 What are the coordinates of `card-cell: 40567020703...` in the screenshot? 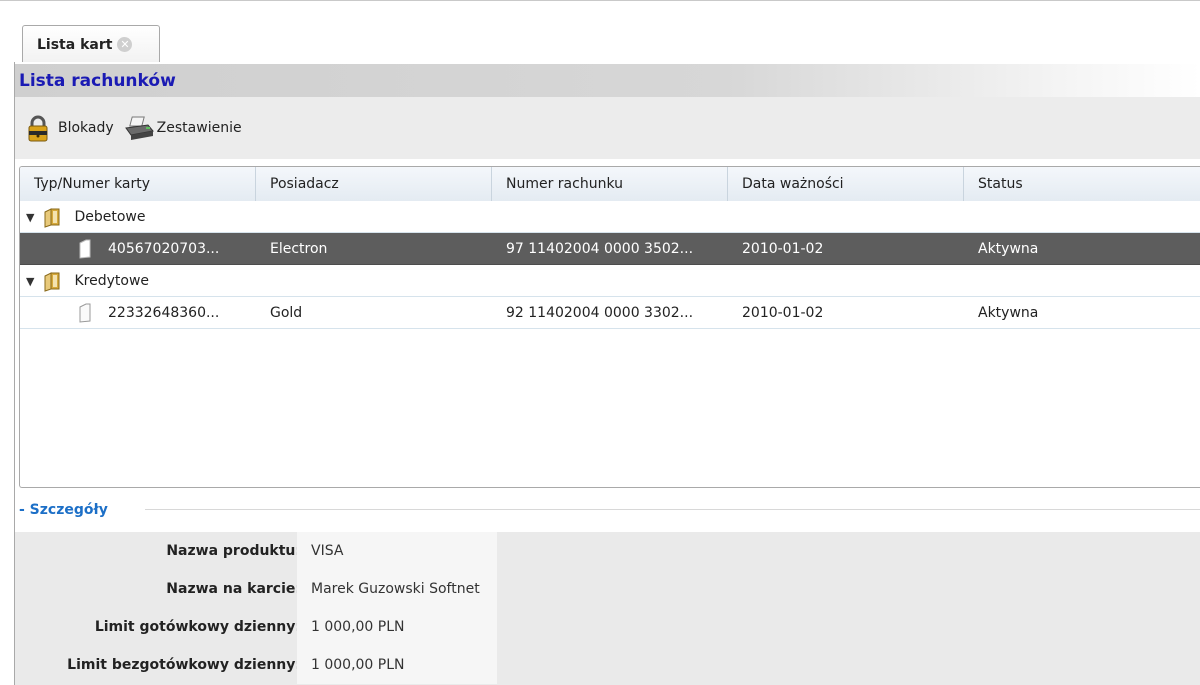 It's located at (167, 249).